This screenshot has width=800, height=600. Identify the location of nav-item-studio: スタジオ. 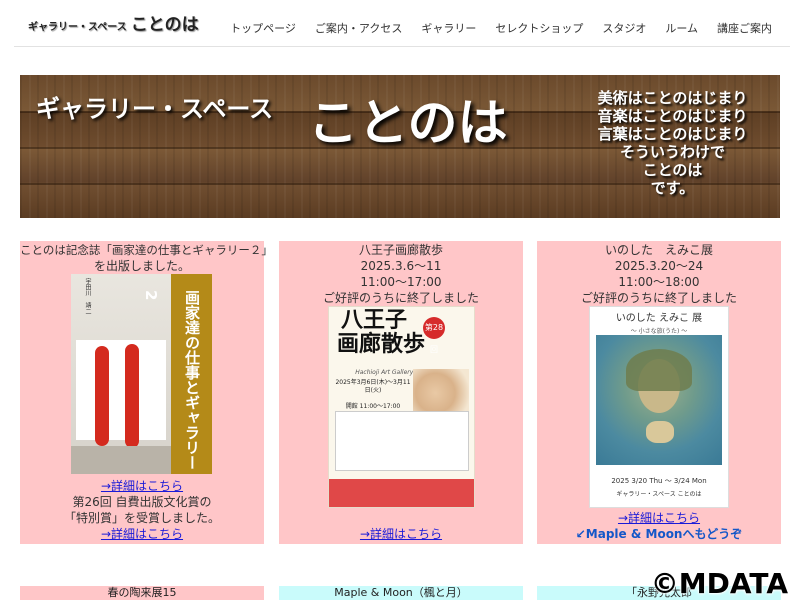
(624, 28).